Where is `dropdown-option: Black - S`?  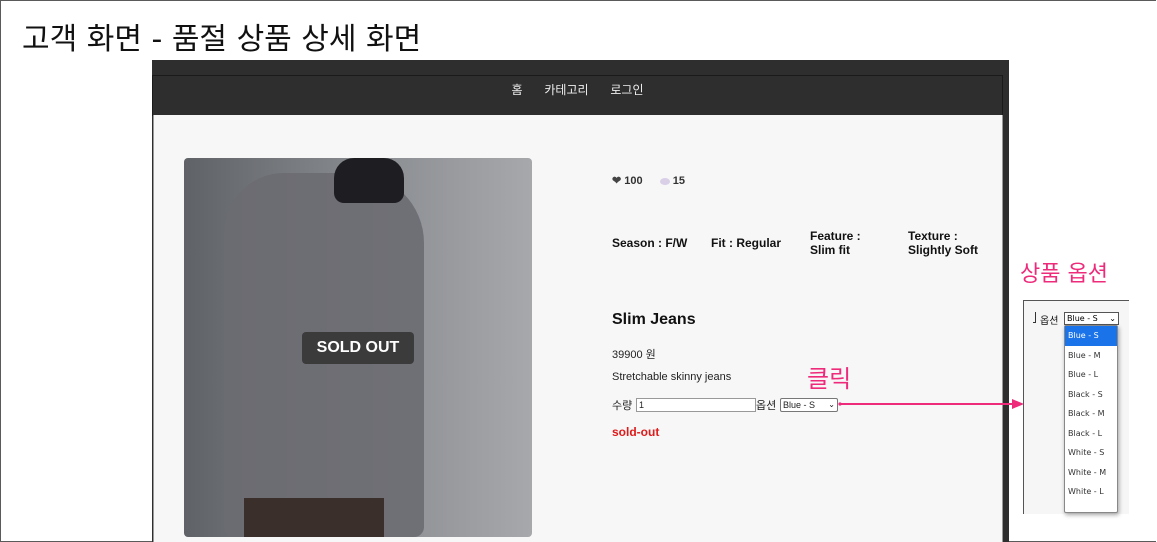 dropdown-option: Black - S is located at coordinates (1091, 395).